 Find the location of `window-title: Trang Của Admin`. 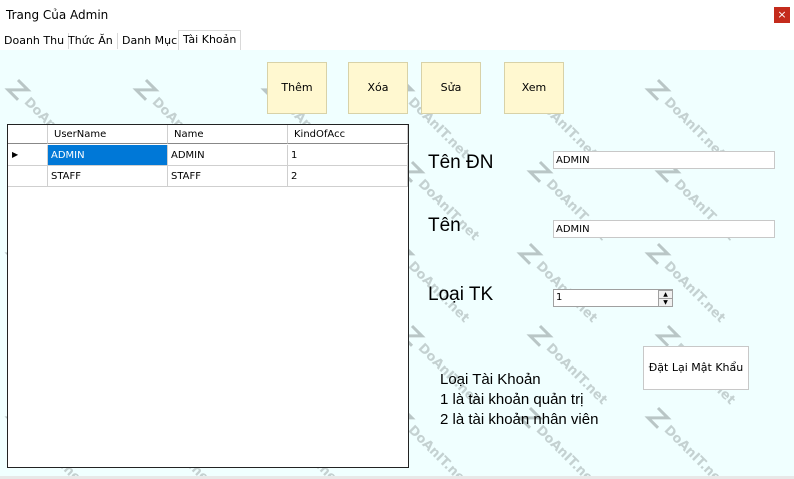

window-title: Trang Của Admin is located at coordinates (57, 15).